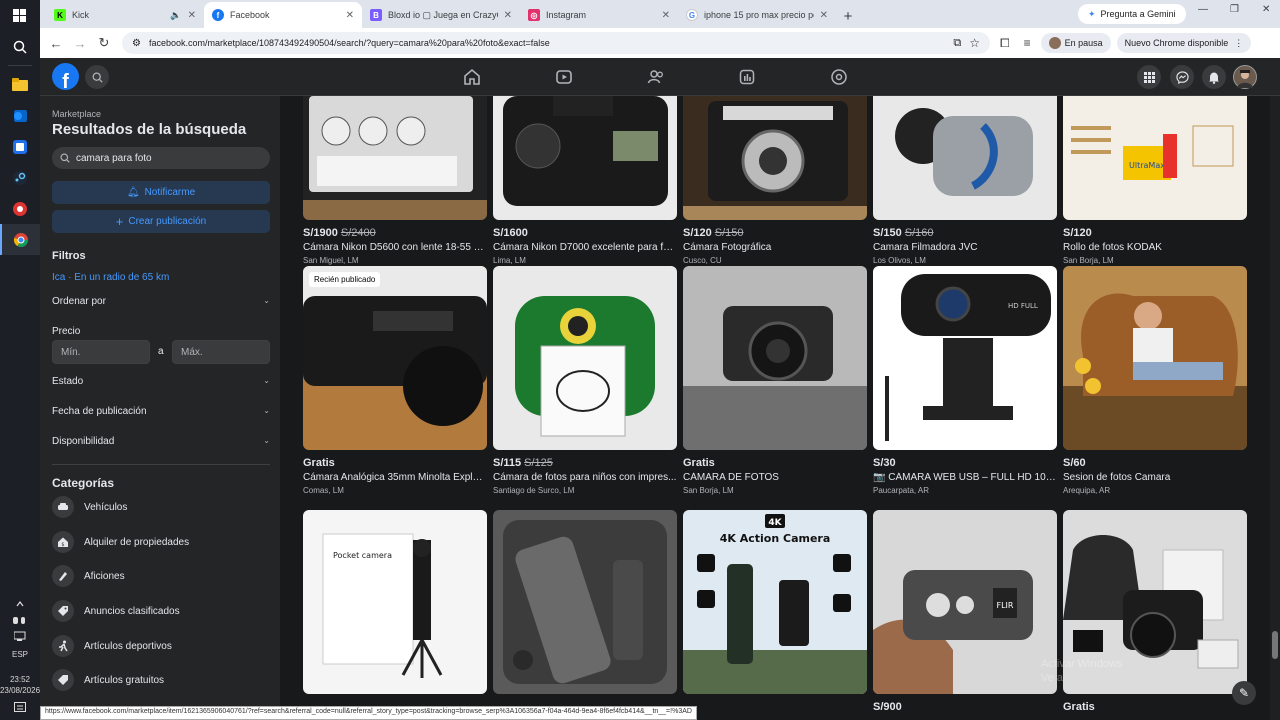 Image resolution: width=1280 pixels, height=720 pixels. Describe the element at coordinates (20, 177) in the screenshot. I see `steam-icon` at that location.